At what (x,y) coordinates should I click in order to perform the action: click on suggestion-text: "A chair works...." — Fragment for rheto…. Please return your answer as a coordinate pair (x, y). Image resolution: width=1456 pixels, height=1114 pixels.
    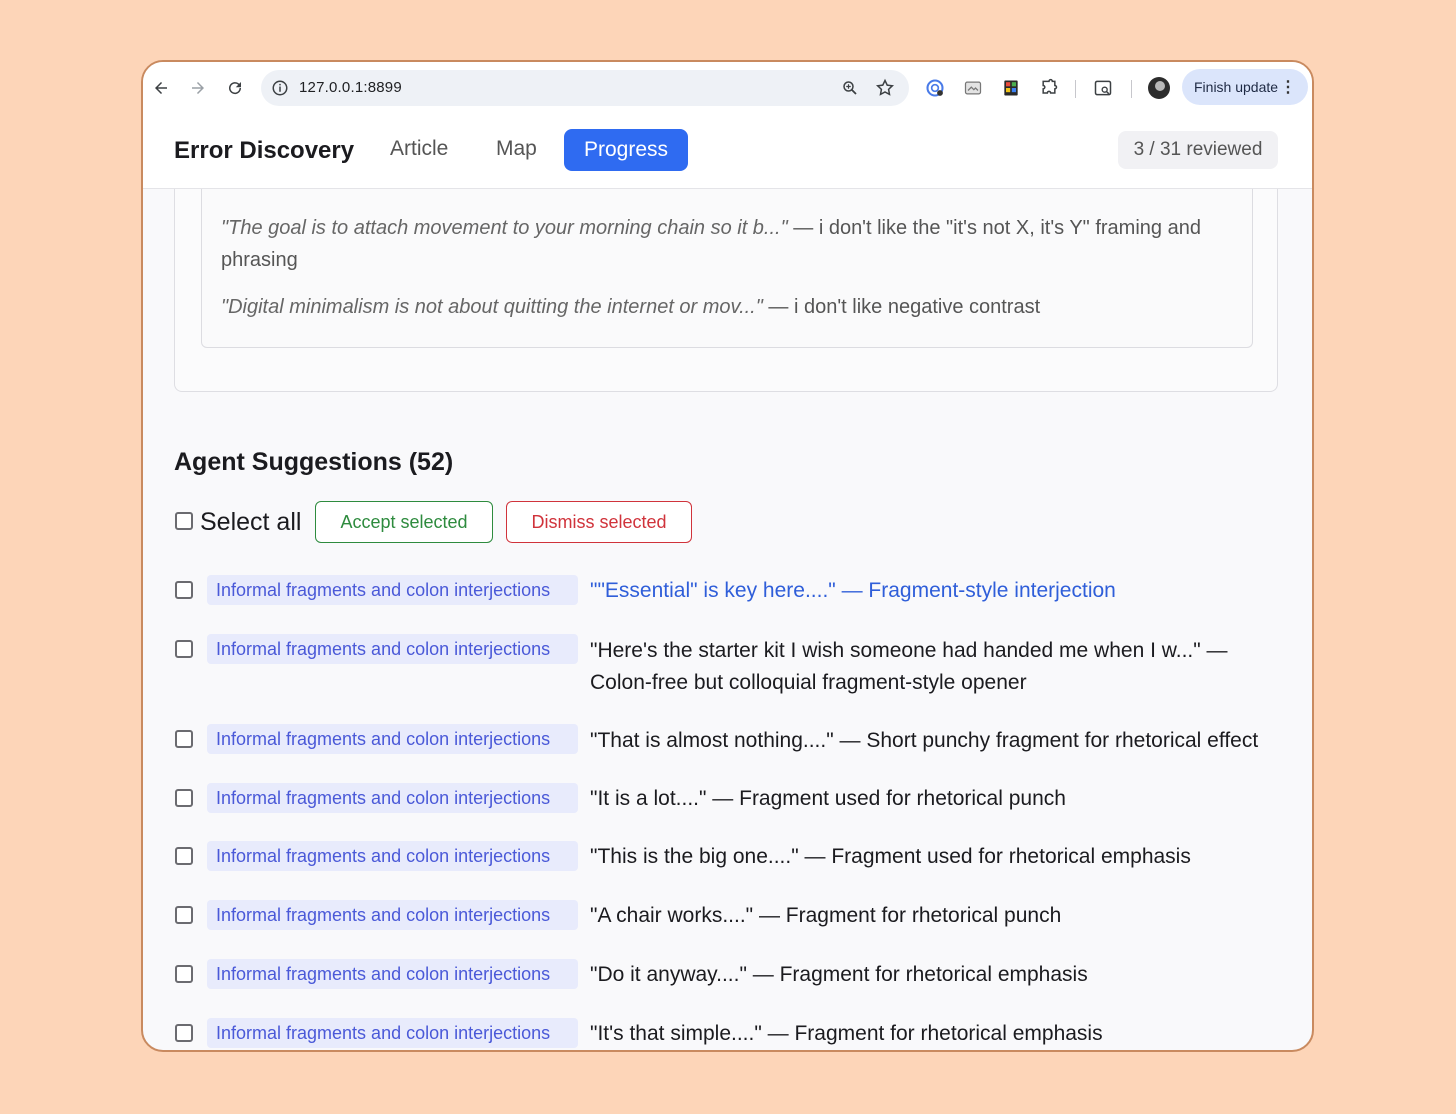
    Looking at the image, I should click on (826, 915).